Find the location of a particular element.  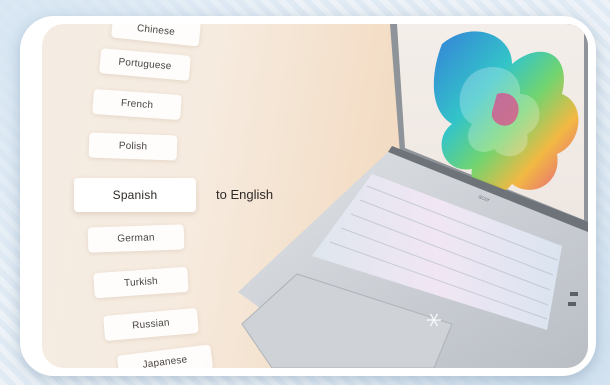

language-card-spanish: Spanish is located at coordinates (135, 195).